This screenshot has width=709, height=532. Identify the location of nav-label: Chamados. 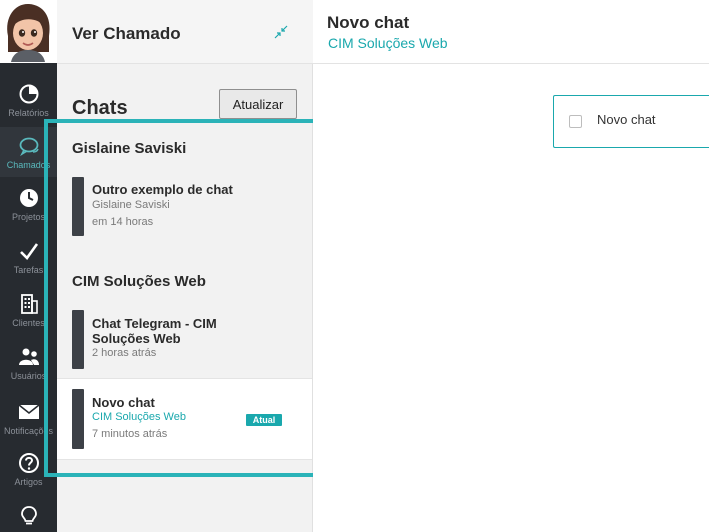
(28, 165).